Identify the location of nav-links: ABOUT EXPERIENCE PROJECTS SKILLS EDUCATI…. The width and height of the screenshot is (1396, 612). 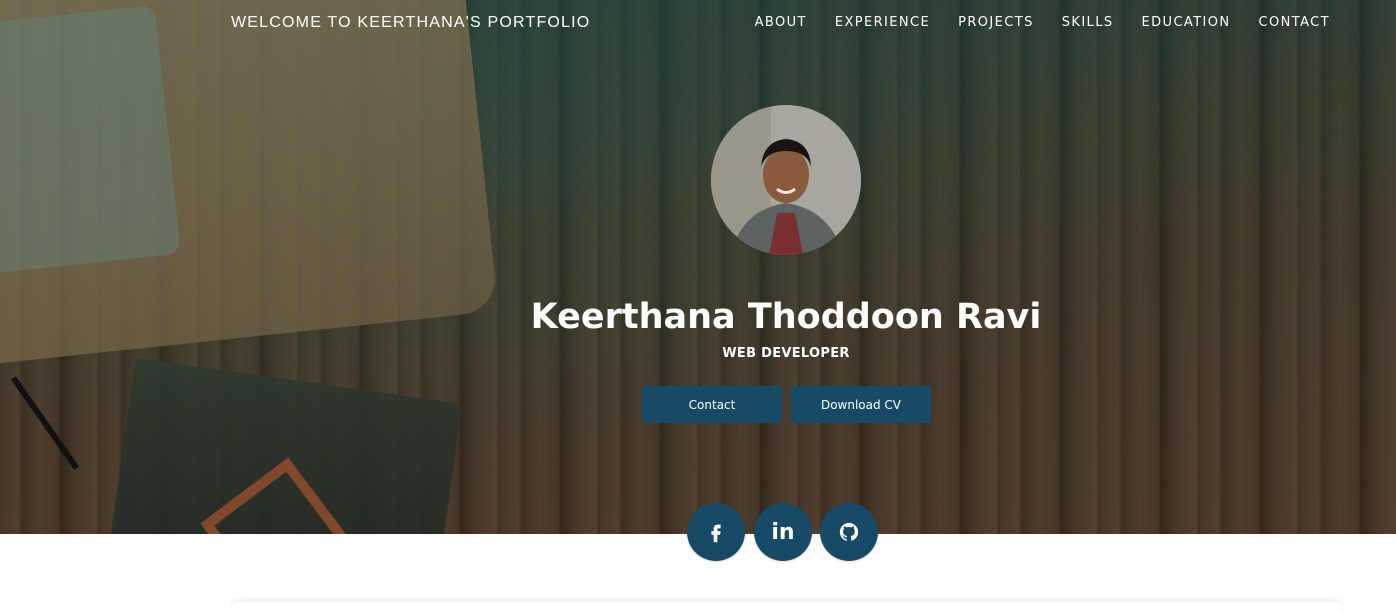
(1042, 22).